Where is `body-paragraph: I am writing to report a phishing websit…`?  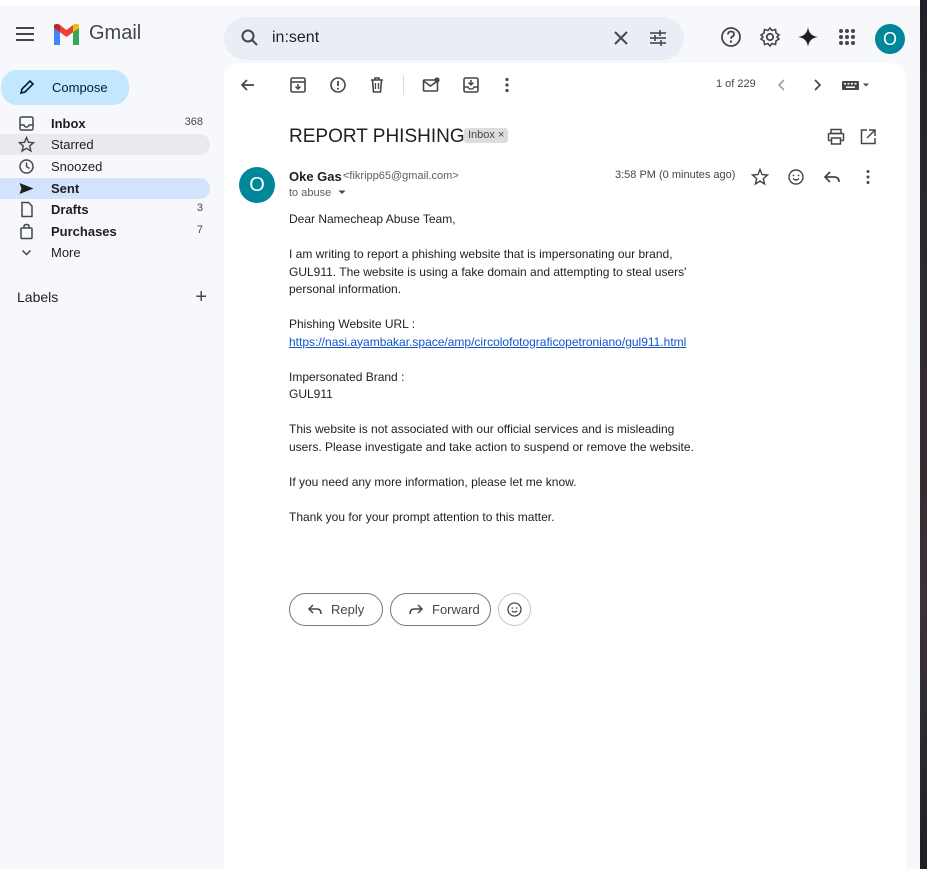 body-paragraph: I am writing to report a phishing websit… is located at coordinates (488, 271).